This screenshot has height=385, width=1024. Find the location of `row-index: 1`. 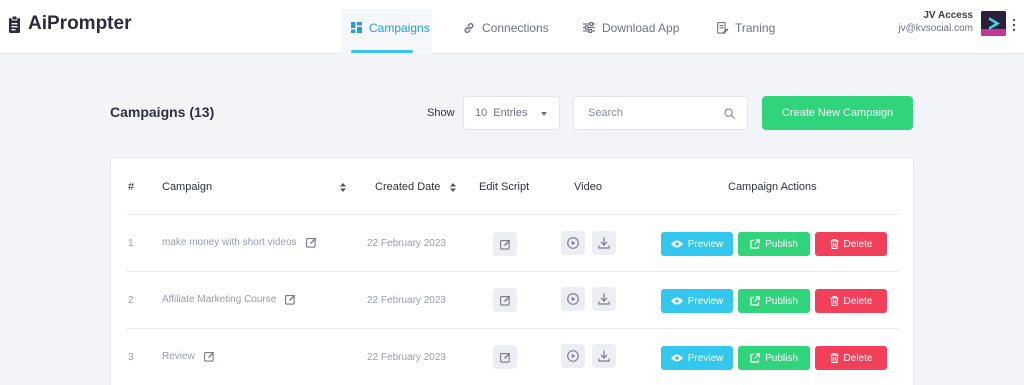

row-index: 1 is located at coordinates (131, 243).